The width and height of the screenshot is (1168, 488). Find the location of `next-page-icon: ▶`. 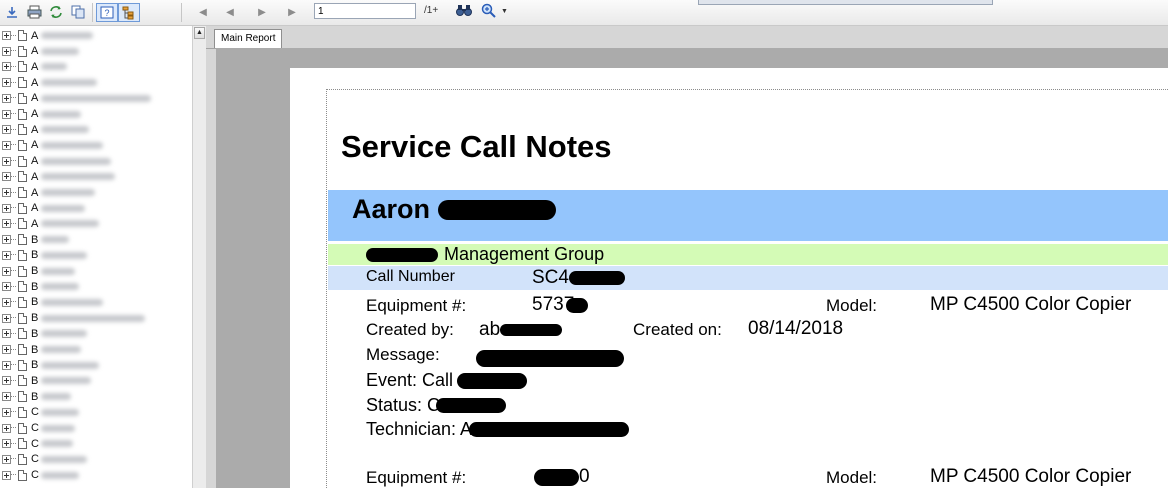

next-page-icon: ▶ is located at coordinates (262, 12).